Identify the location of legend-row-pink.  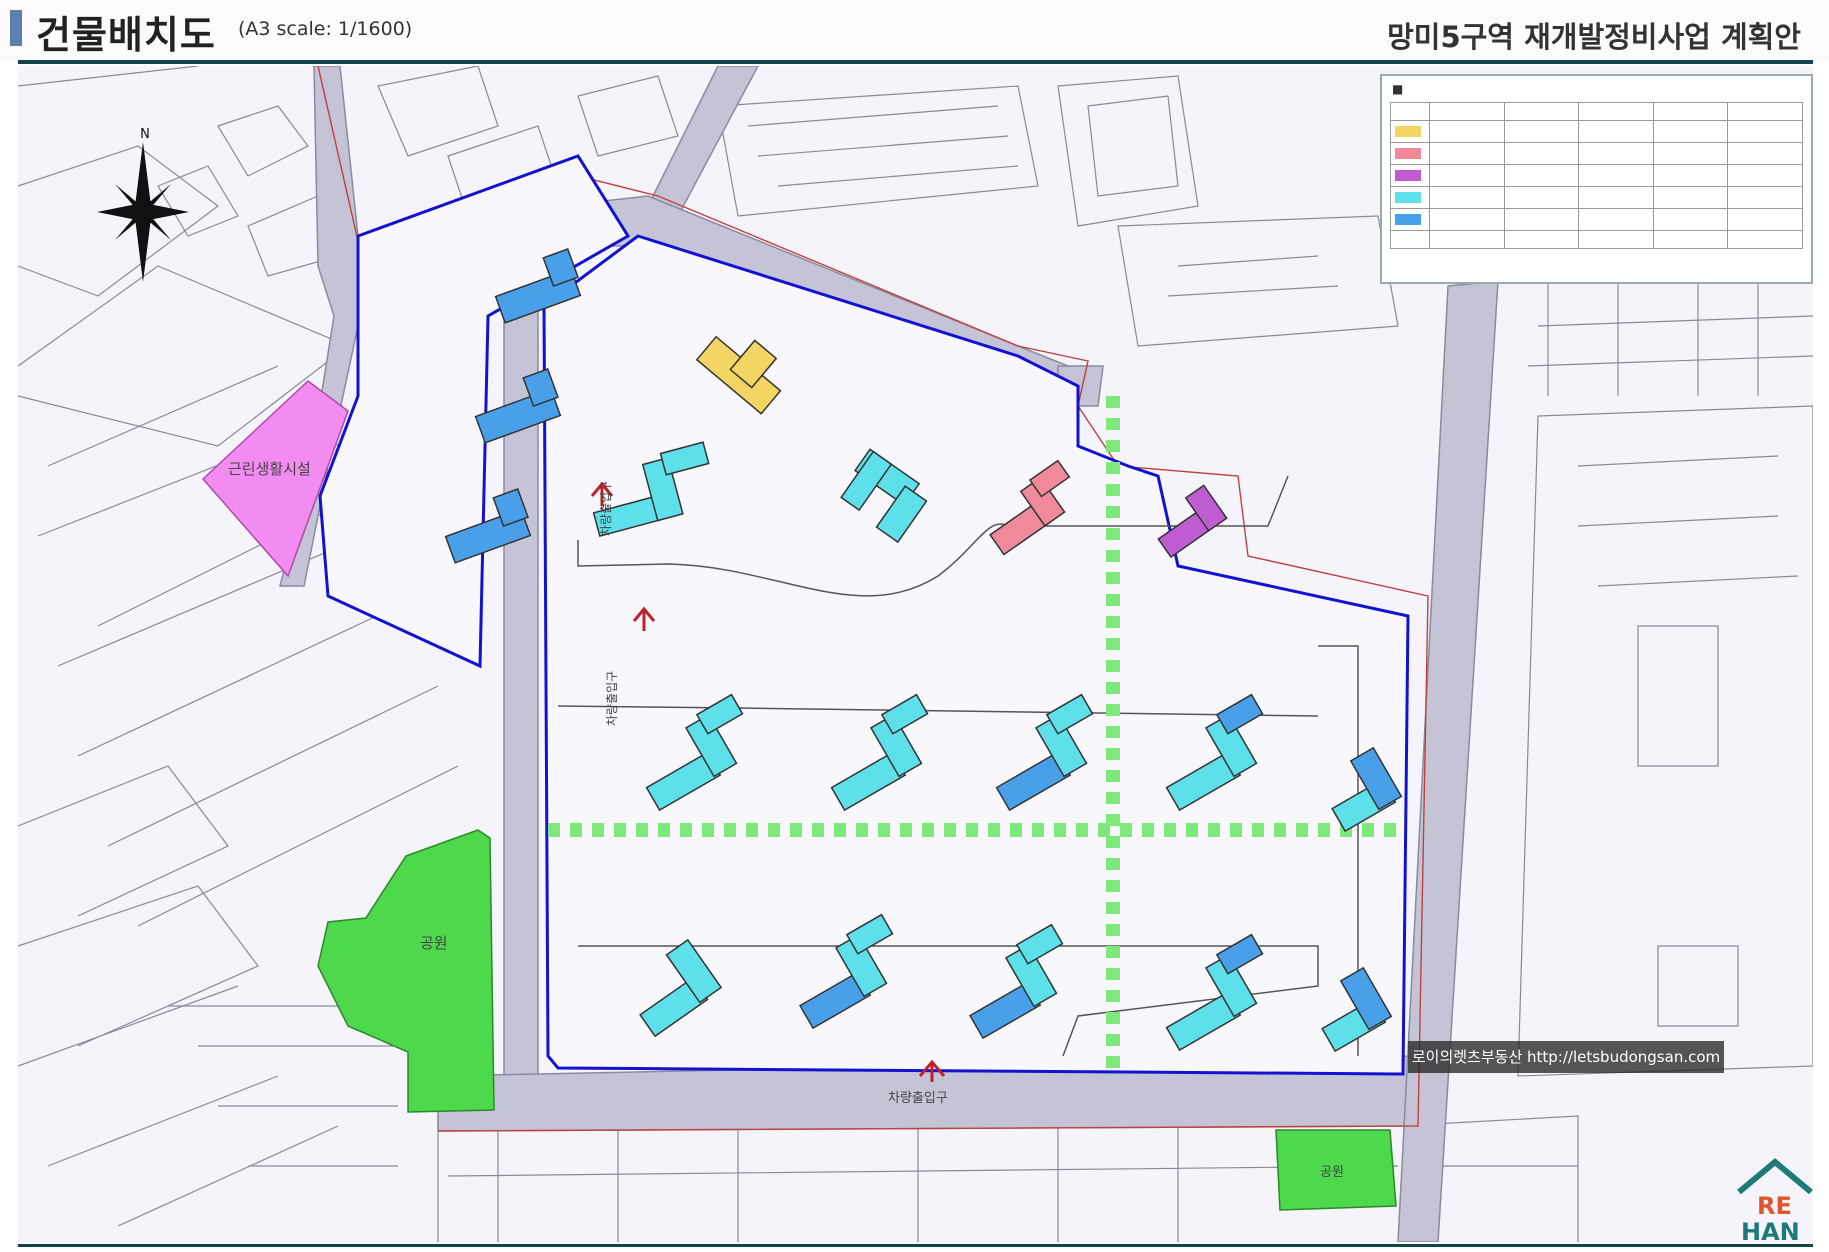
(1596, 153).